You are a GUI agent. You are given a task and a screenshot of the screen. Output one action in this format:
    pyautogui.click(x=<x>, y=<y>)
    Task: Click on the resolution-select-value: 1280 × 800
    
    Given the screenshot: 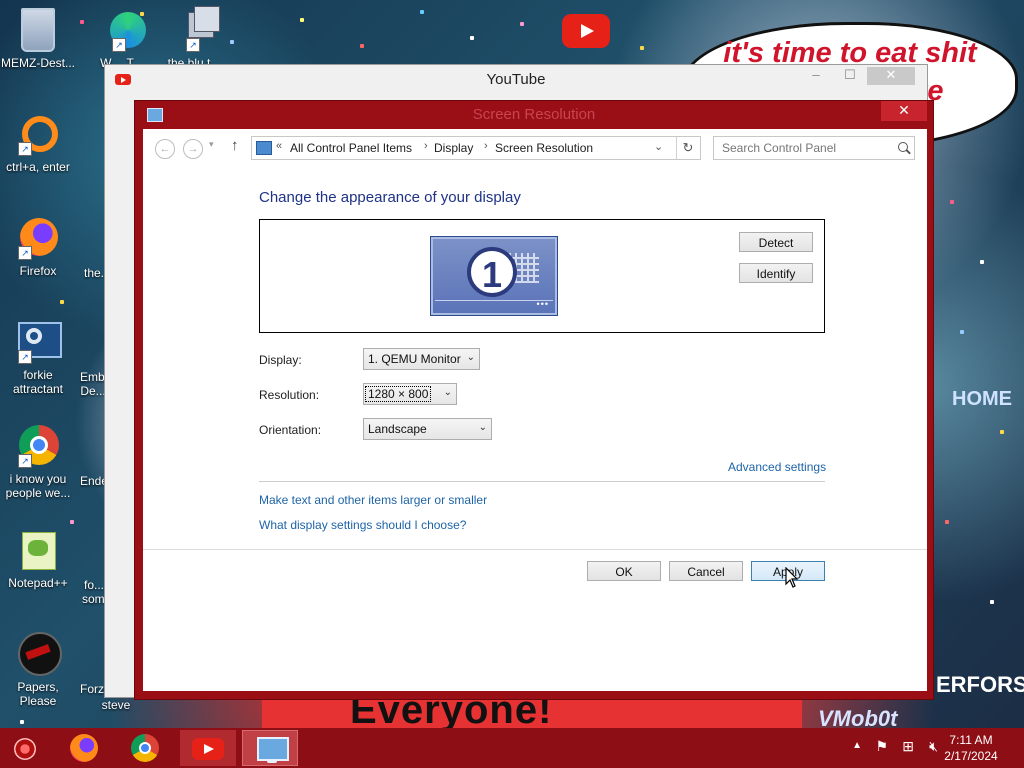 What is the action you would take?
    pyautogui.click(x=398, y=394)
    